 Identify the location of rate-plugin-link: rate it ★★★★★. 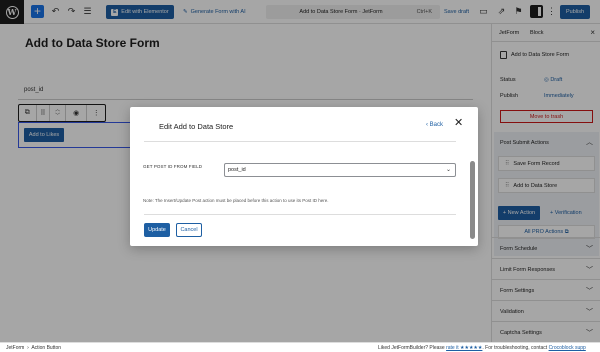
(464, 348).